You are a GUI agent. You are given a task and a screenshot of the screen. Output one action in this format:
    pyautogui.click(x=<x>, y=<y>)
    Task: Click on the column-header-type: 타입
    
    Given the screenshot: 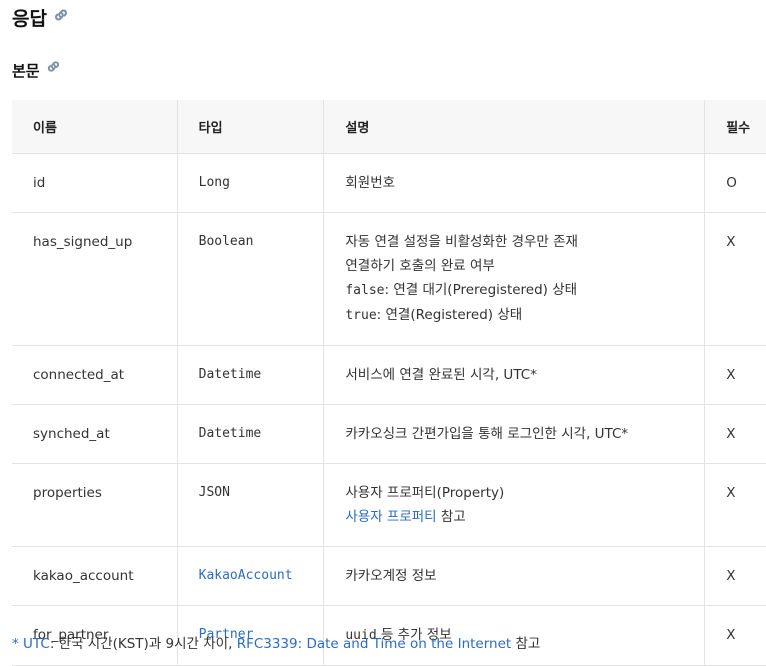 What is the action you would take?
    pyautogui.click(x=250, y=127)
    